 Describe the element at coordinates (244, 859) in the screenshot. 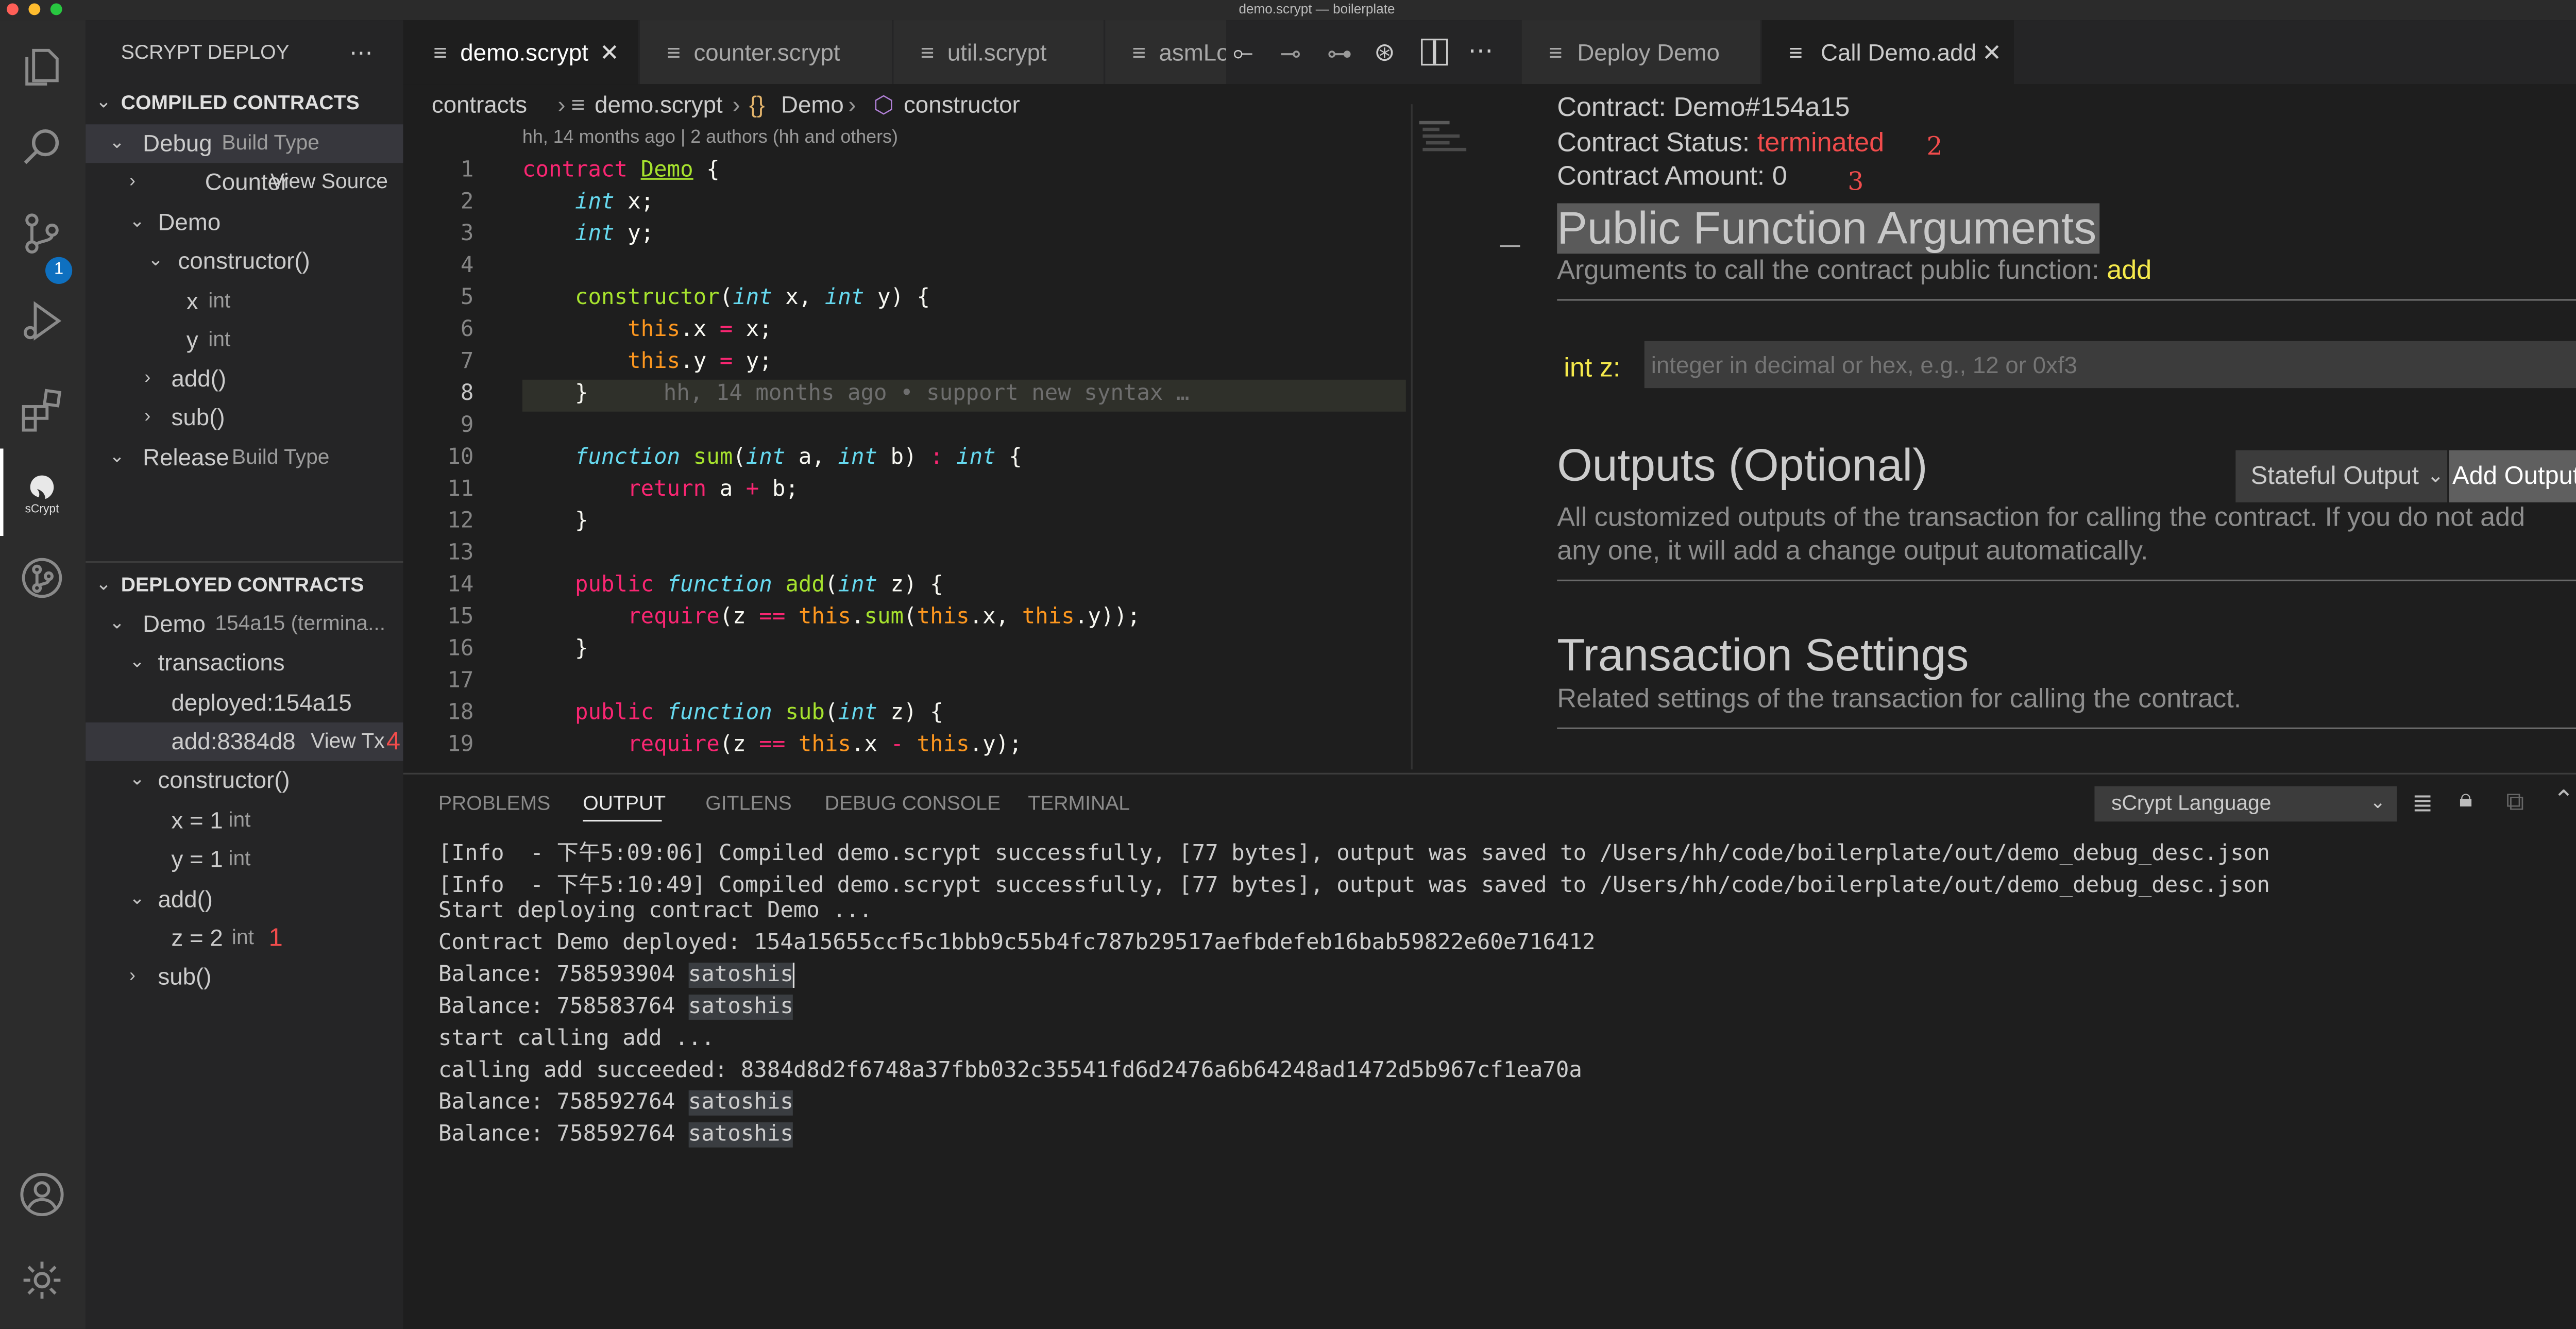

I see `tree-item-deployed-y: y = 1 int` at that location.